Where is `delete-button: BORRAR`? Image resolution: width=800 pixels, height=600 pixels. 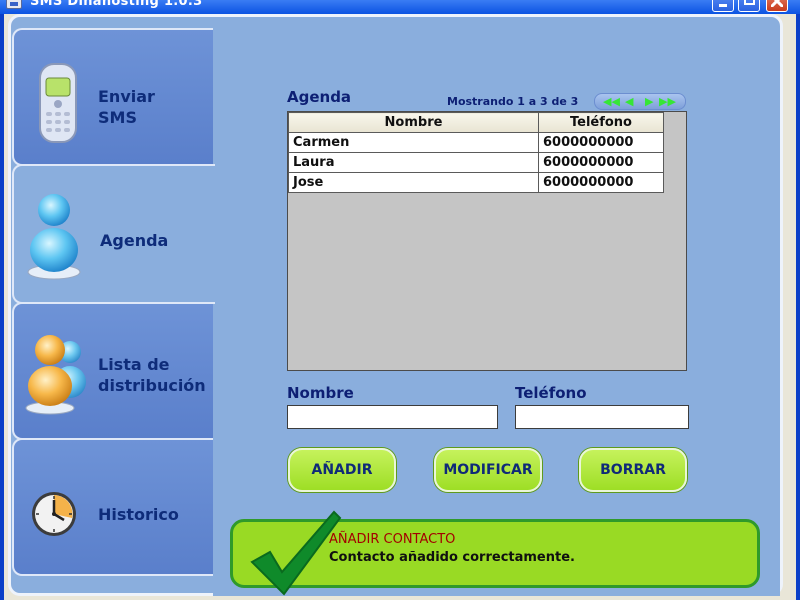 delete-button: BORRAR is located at coordinates (633, 470).